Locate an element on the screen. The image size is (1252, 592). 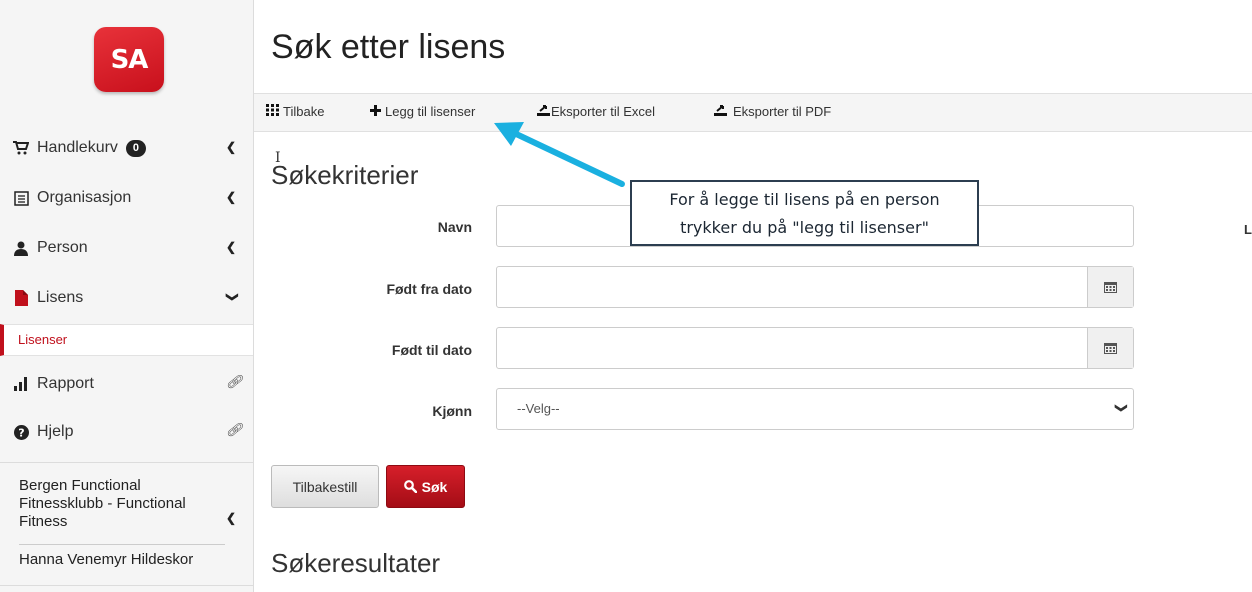
sidebar-item-label: Hjelp is located at coordinates (55, 431).